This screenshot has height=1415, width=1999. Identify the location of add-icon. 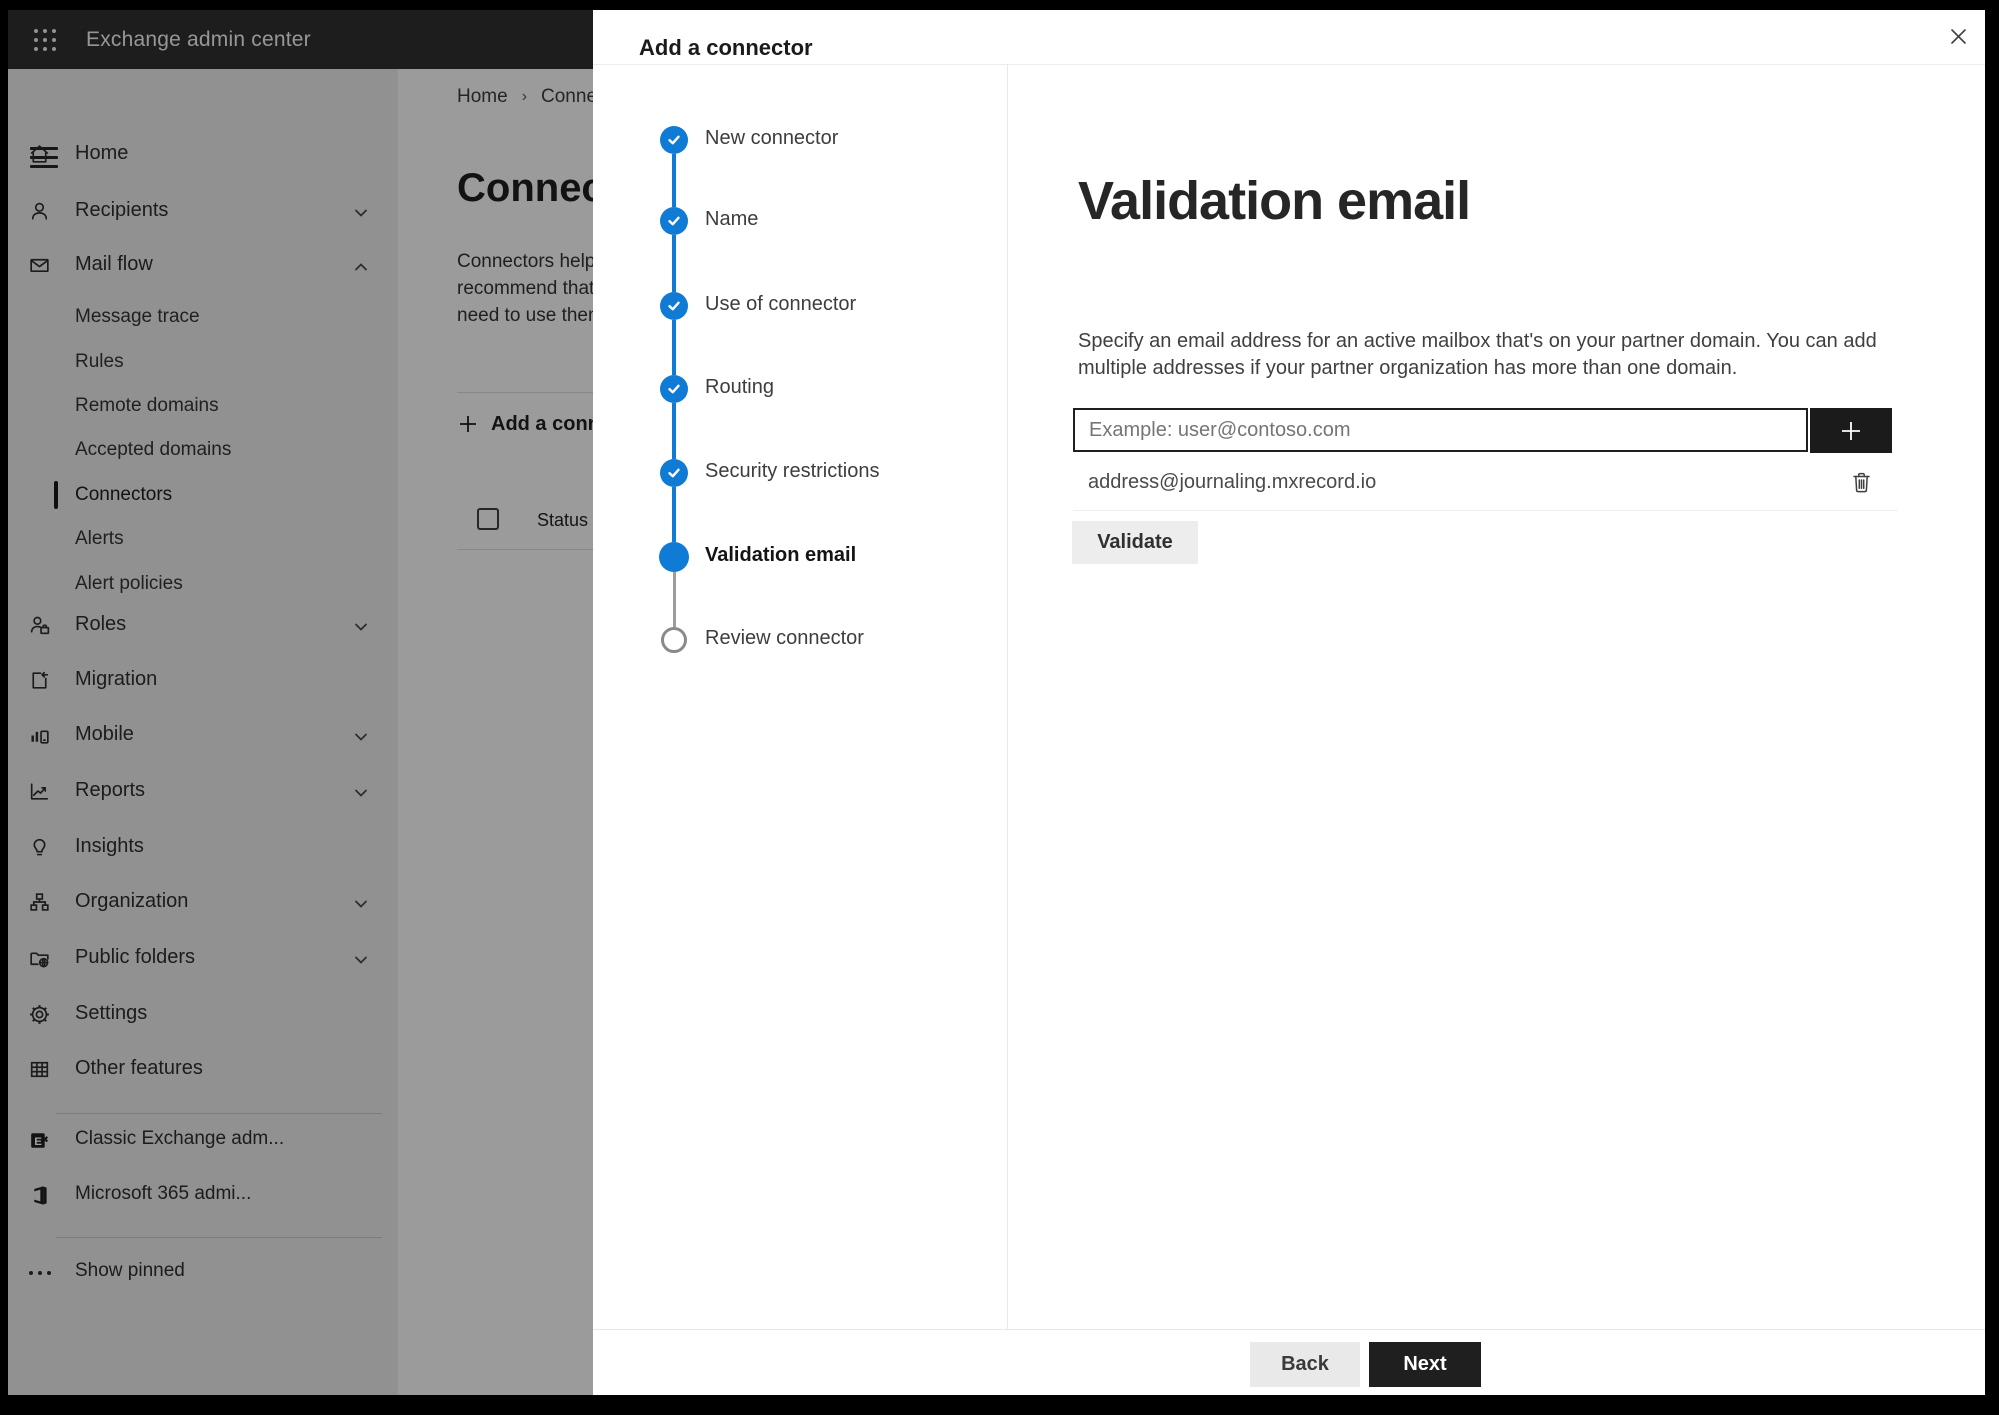
(1851, 430).